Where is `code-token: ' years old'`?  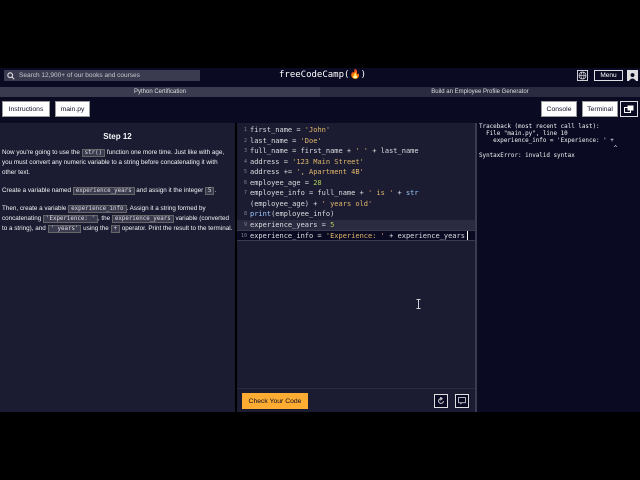 code-token: ' years old' is located at coordinates (347, 203).